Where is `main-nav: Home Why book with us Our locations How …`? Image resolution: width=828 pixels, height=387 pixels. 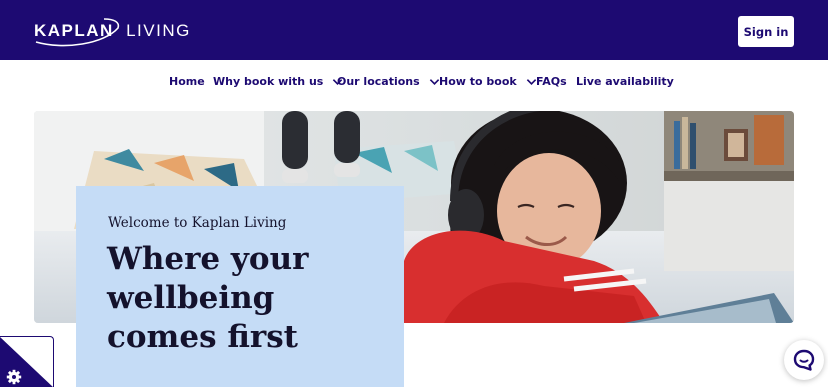
main-nav: Home Why book with us Our locations How … is located at coordinates (414, 80).